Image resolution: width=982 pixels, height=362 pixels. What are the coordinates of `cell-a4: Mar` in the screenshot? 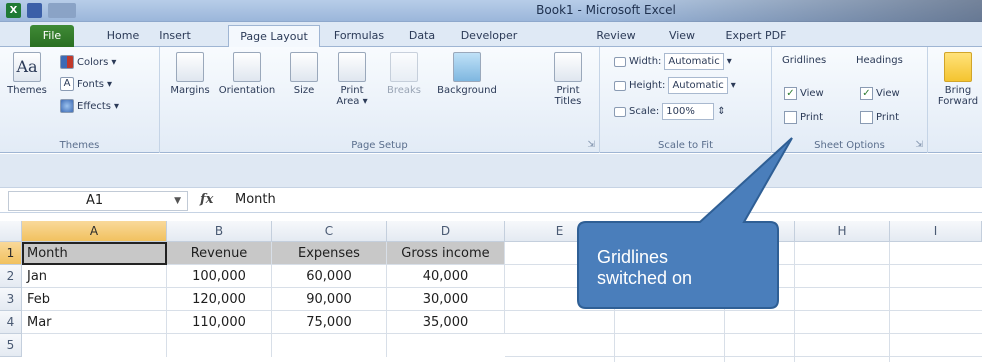 It's located at (94, 322).